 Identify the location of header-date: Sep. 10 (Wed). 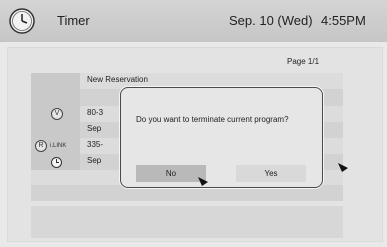
(271, 20).